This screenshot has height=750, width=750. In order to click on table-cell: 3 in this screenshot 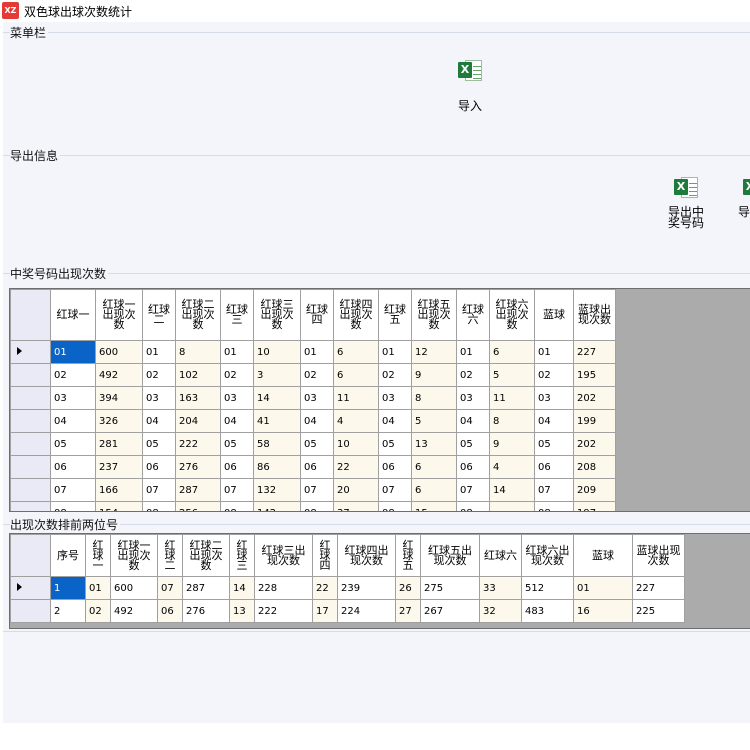, I will do `click(277, 375)`.